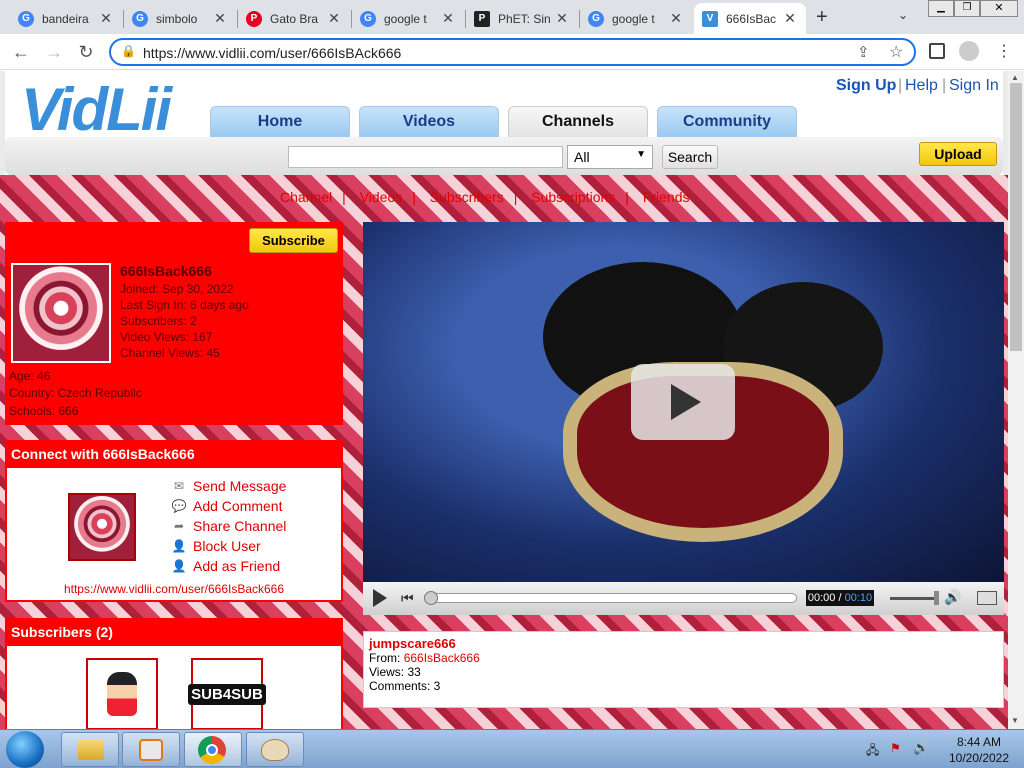 The image size is (1024, 768). What do you see at coordinates (54, 52) in the screenshot?
I see `forward-button: →` at bounding box center [54, 52].